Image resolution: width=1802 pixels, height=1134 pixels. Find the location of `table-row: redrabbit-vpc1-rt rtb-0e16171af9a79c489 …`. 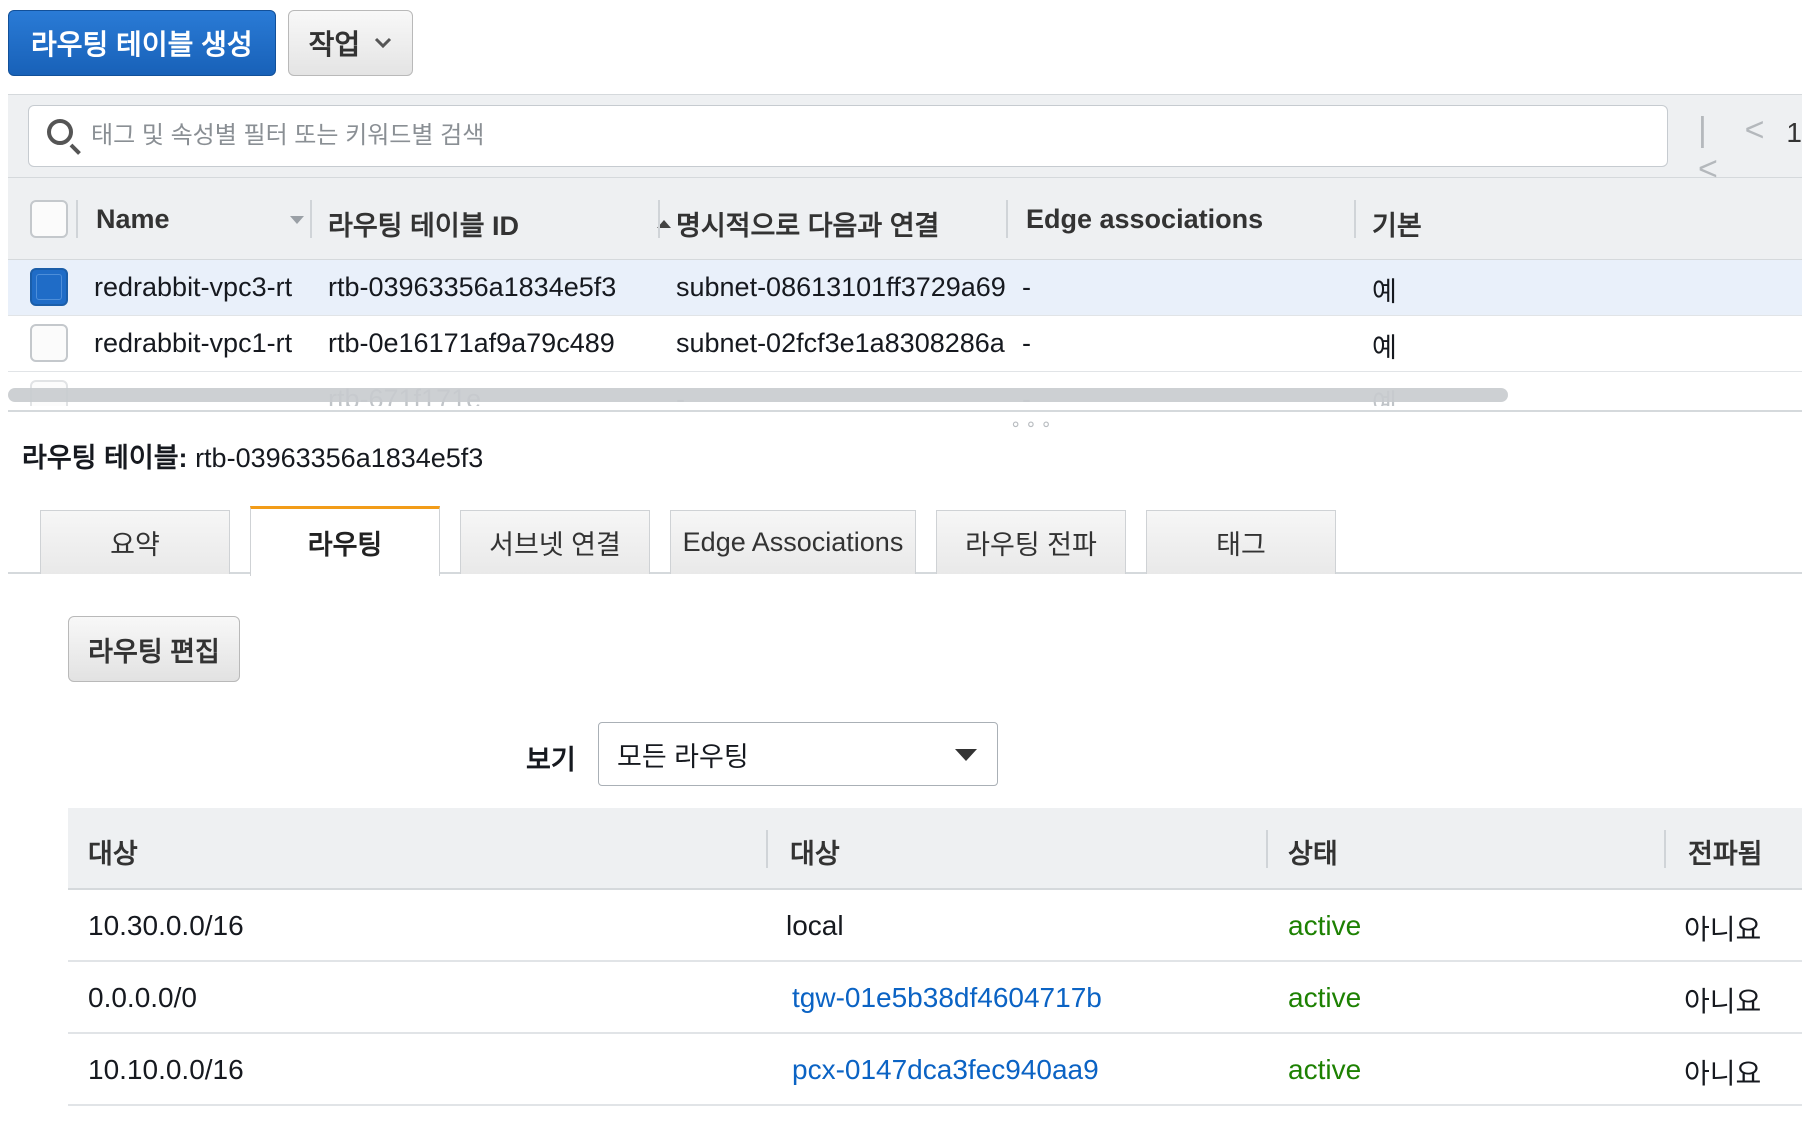

table-row: redrabbit-vpc1-rt rtb-0e16171af9a79c489 … is located at coordinates (905, 344).